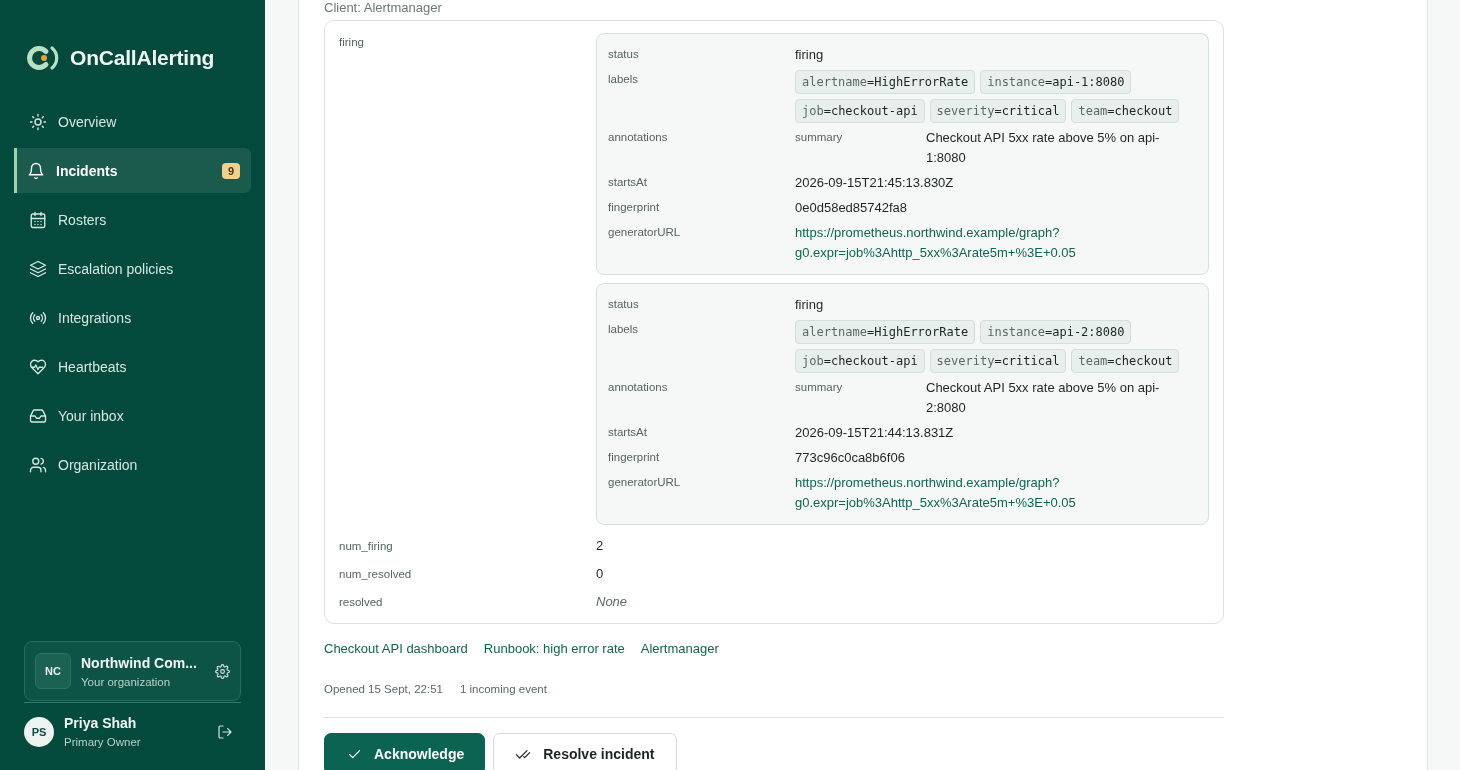 The image size is (1460, 770). Describe the element at coordinates (679, 648) in the screenshot. I see `related-link: Alertmanager` at that location.